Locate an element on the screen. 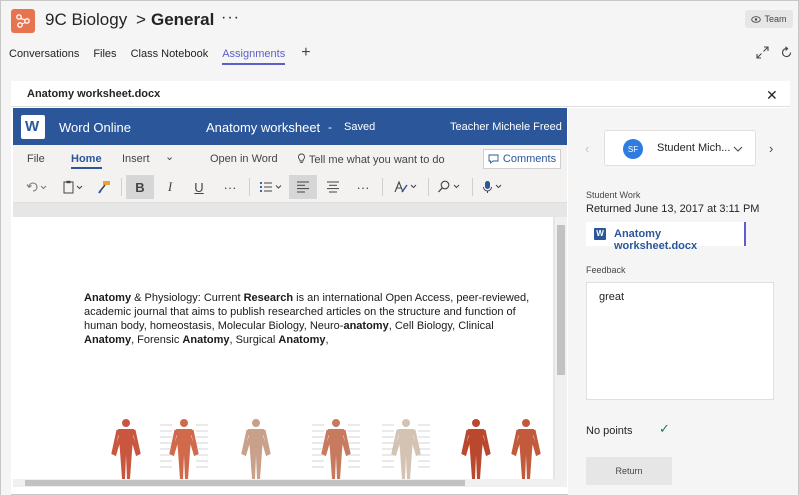  chevron-right-icon: › is located at coordinates (771, 148).